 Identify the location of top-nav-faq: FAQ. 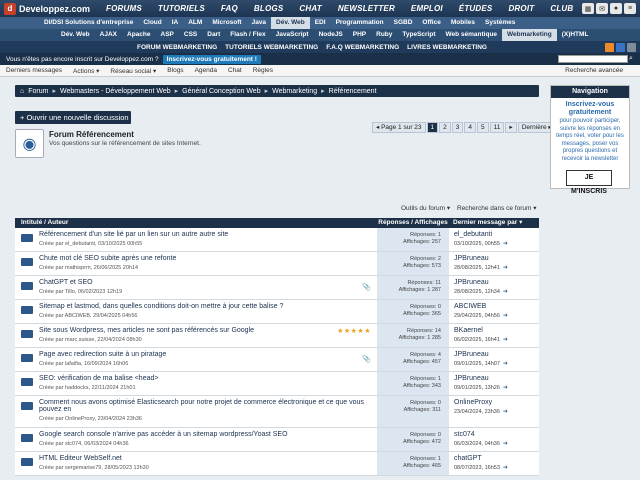
(229, 8).